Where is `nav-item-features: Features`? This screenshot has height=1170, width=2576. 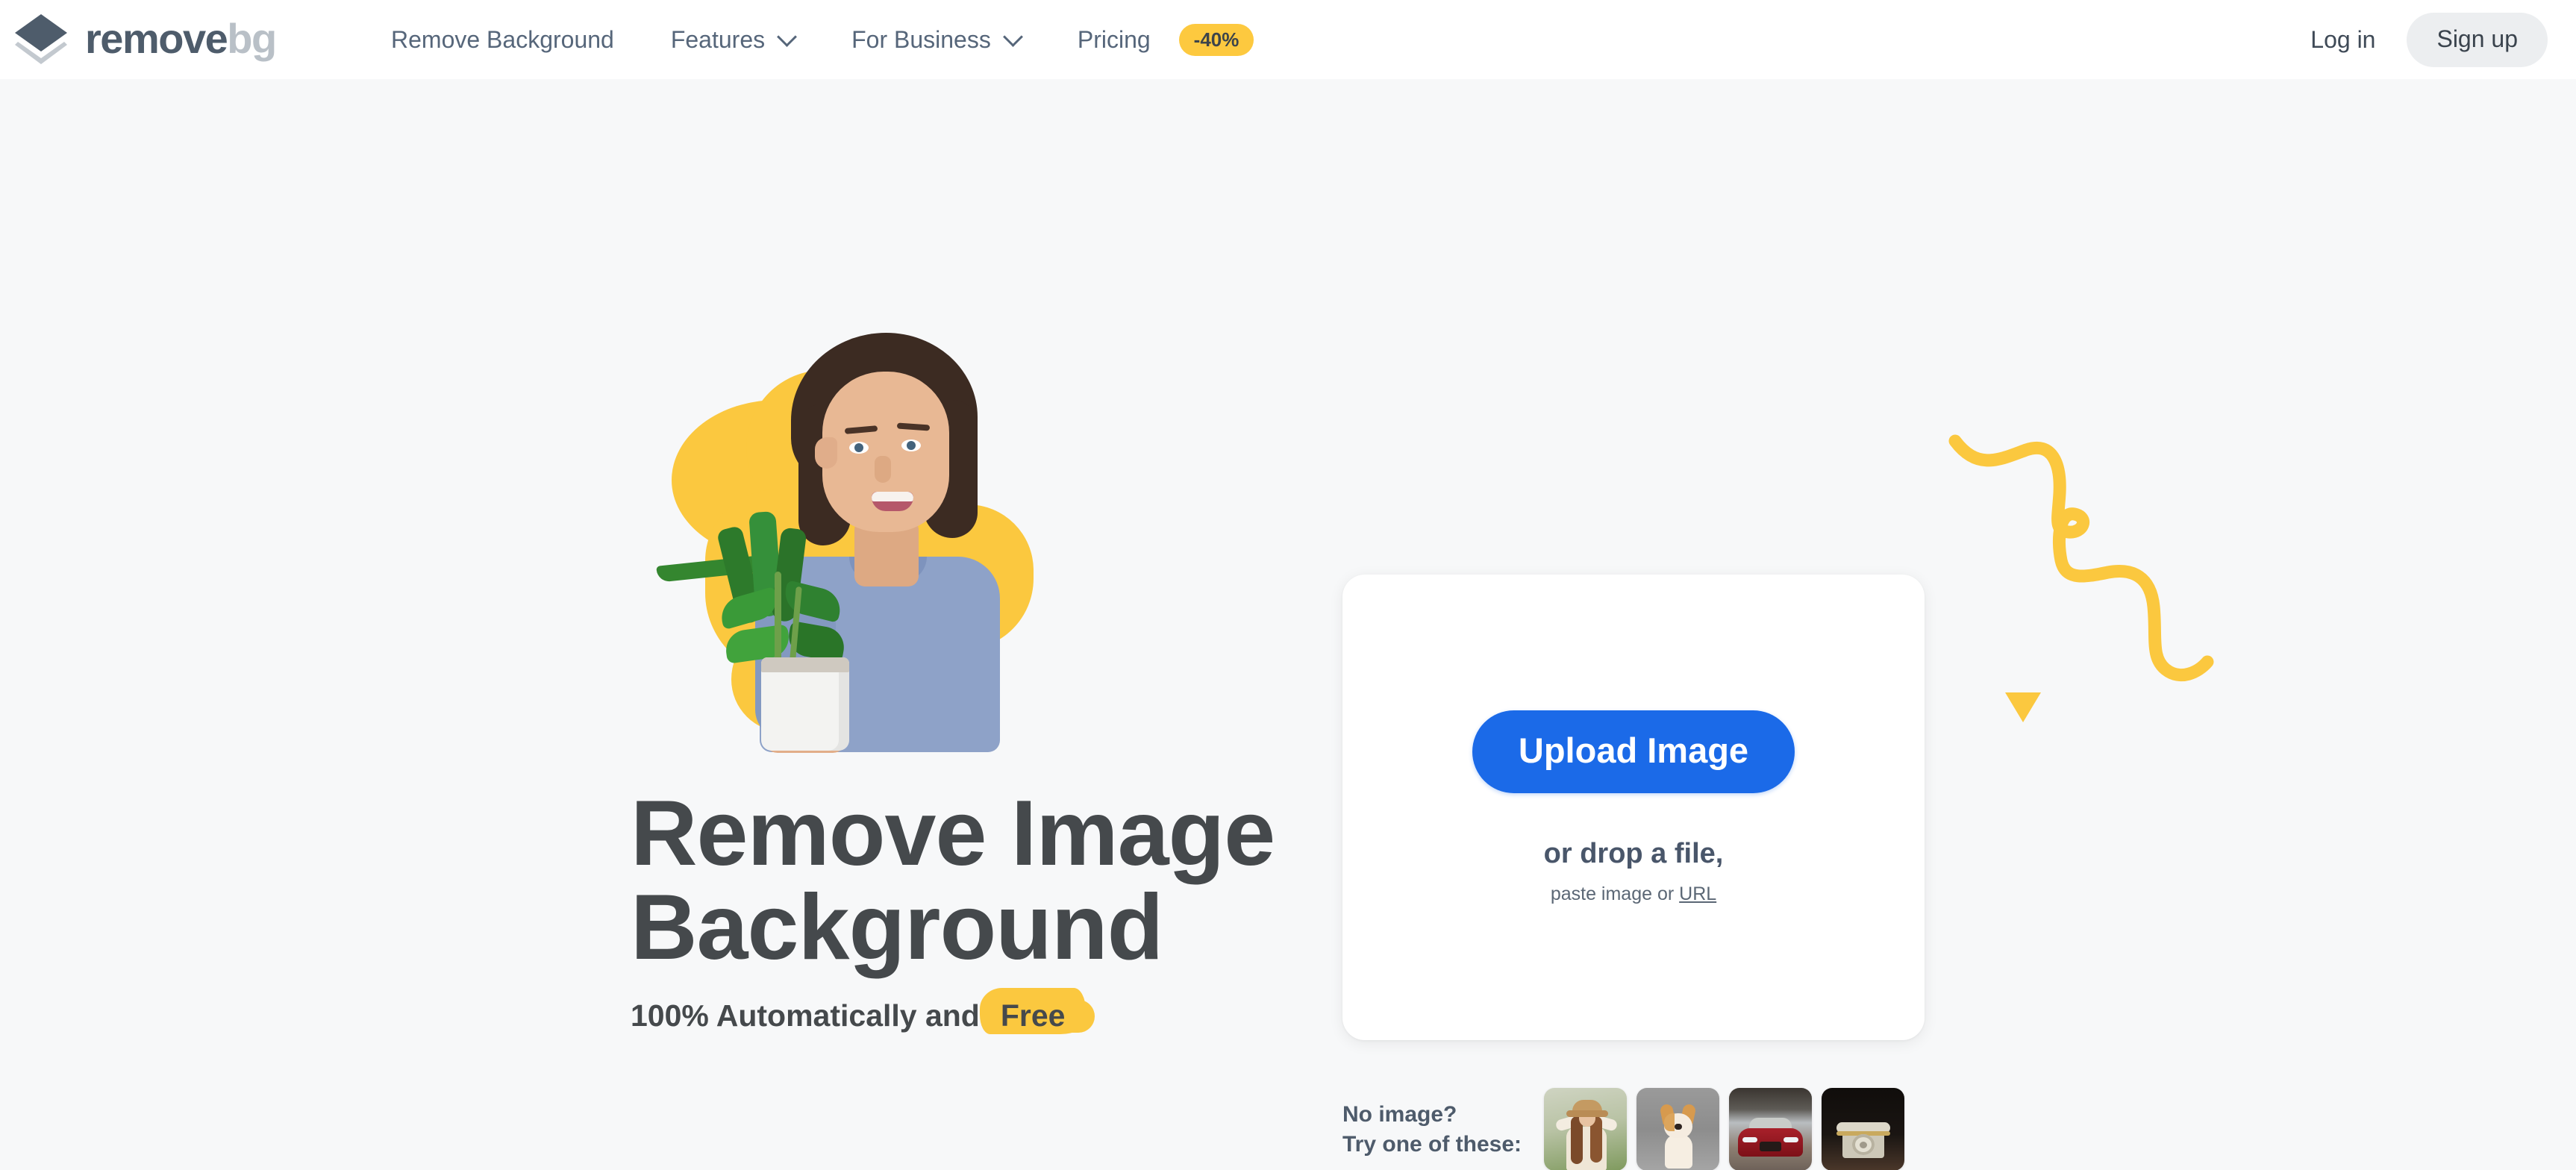
nav-item-features: Features is located at coordinates (733, 39).